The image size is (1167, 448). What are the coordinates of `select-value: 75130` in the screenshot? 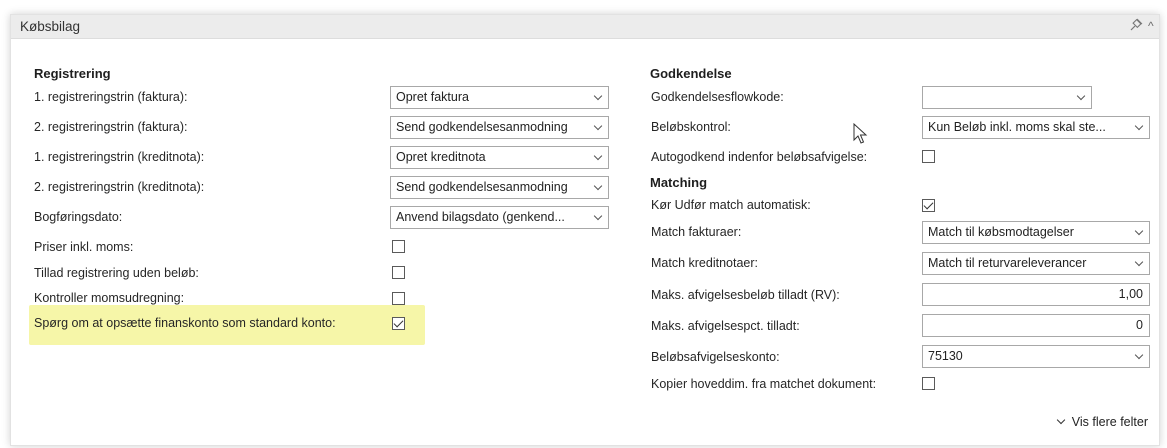 It's located at (945, 356).